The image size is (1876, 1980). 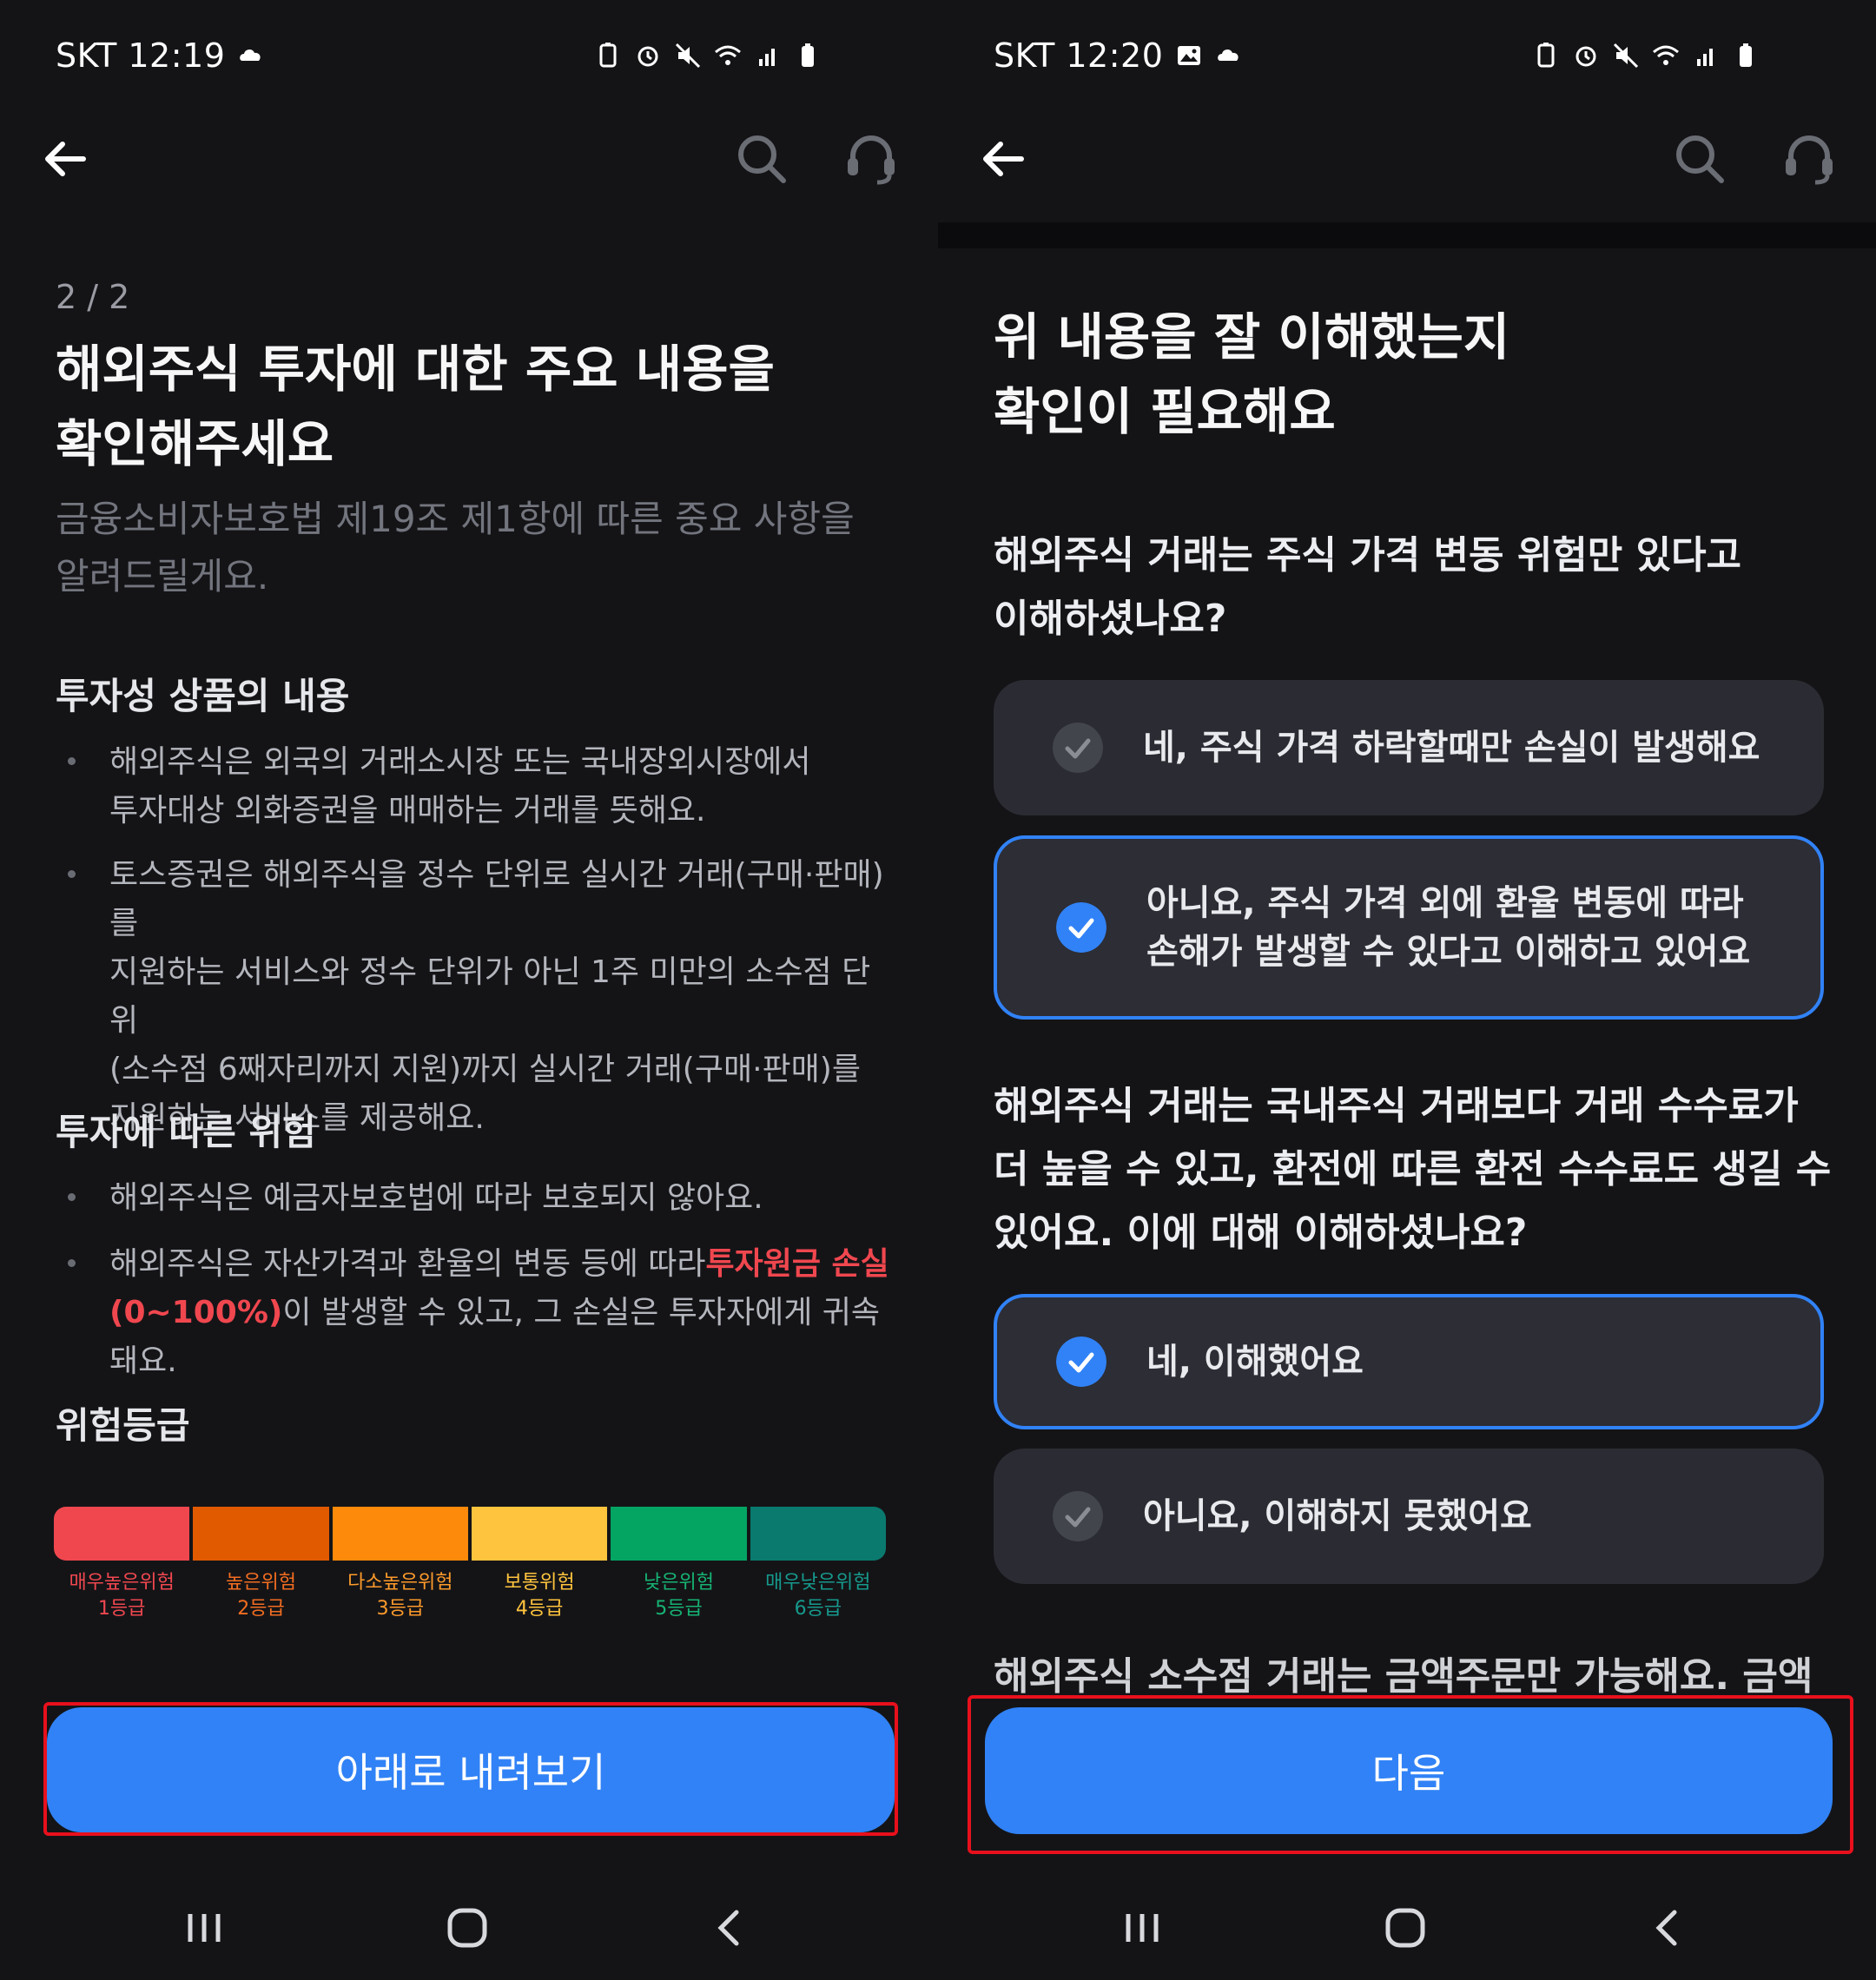 I want to click on bullet-item: 해외주식은 예금자보호법에 따라 보호되지 않아요., so click(x=477, y=1199).